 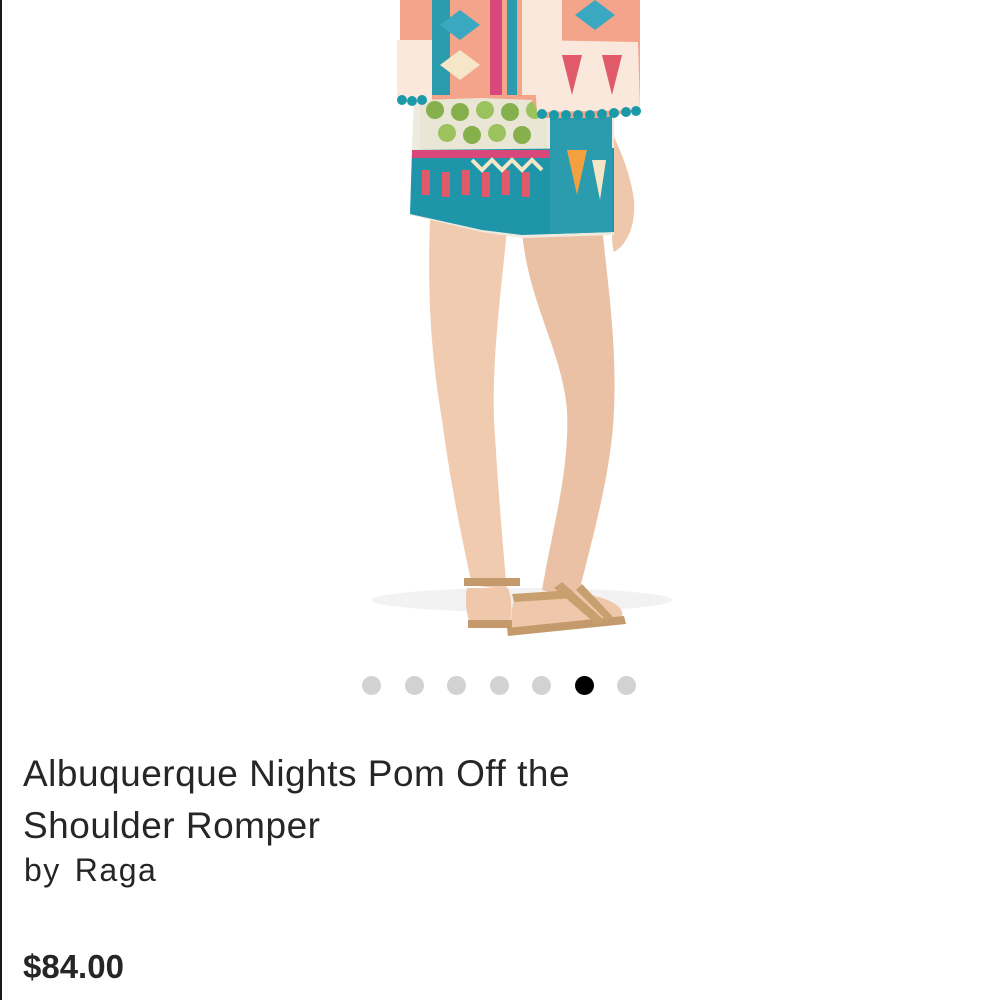 What do you see at coordinates (73, 966) in the screenshot?
I see `product-price: $84.00` at bounding box center [73, 966].